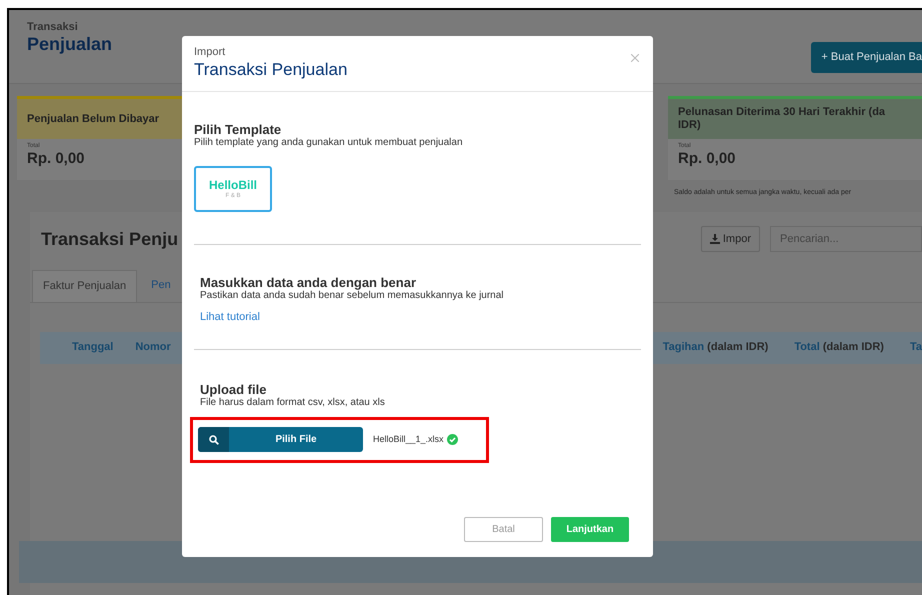  I want to click on section-hint: Pastikan data anda sudah benar sebelum memasukkannya ke jurnal, so click(352, 296).